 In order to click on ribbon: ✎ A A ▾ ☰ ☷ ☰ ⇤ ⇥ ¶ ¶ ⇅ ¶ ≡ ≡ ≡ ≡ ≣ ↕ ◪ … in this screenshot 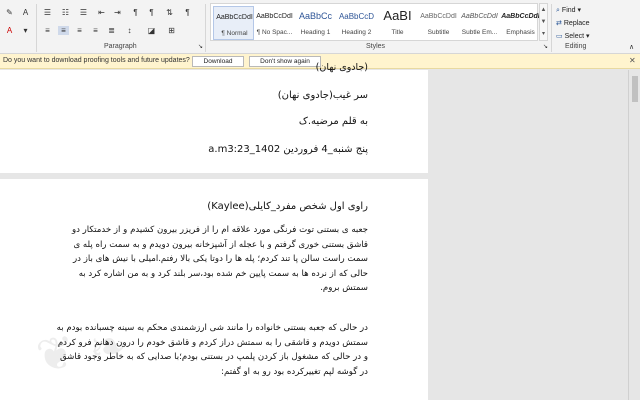, I will do `click(320, 27)`.